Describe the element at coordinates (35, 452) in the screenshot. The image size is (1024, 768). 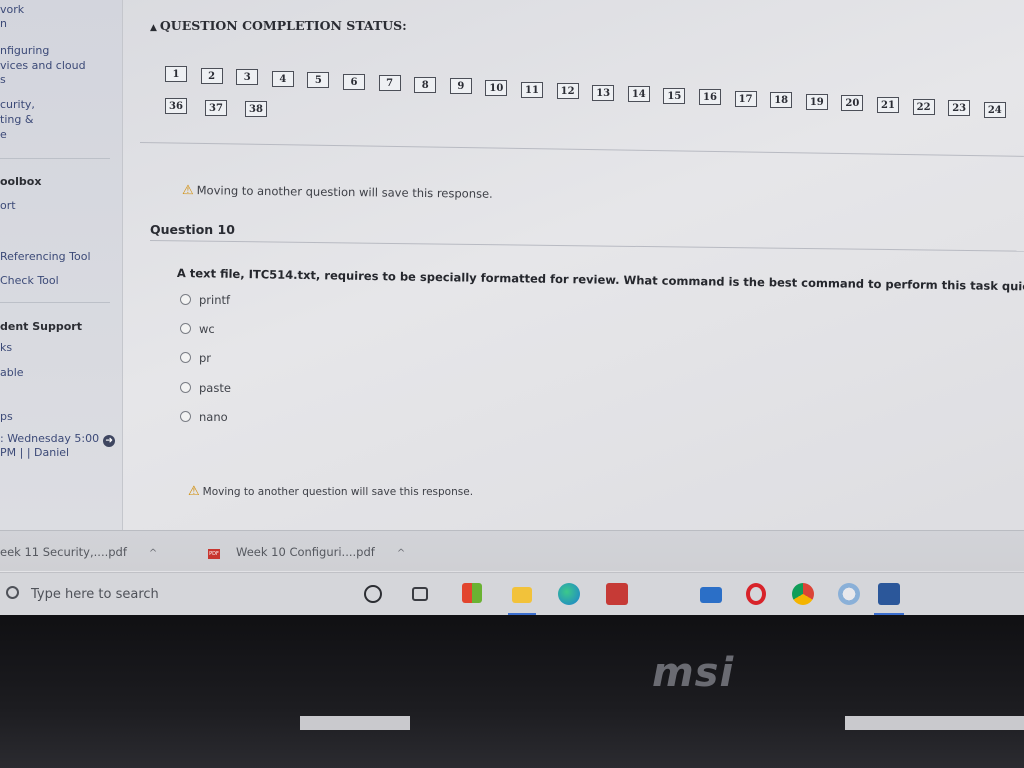
I see `sidebar-event-detail: PM | | Daniel` at that location.